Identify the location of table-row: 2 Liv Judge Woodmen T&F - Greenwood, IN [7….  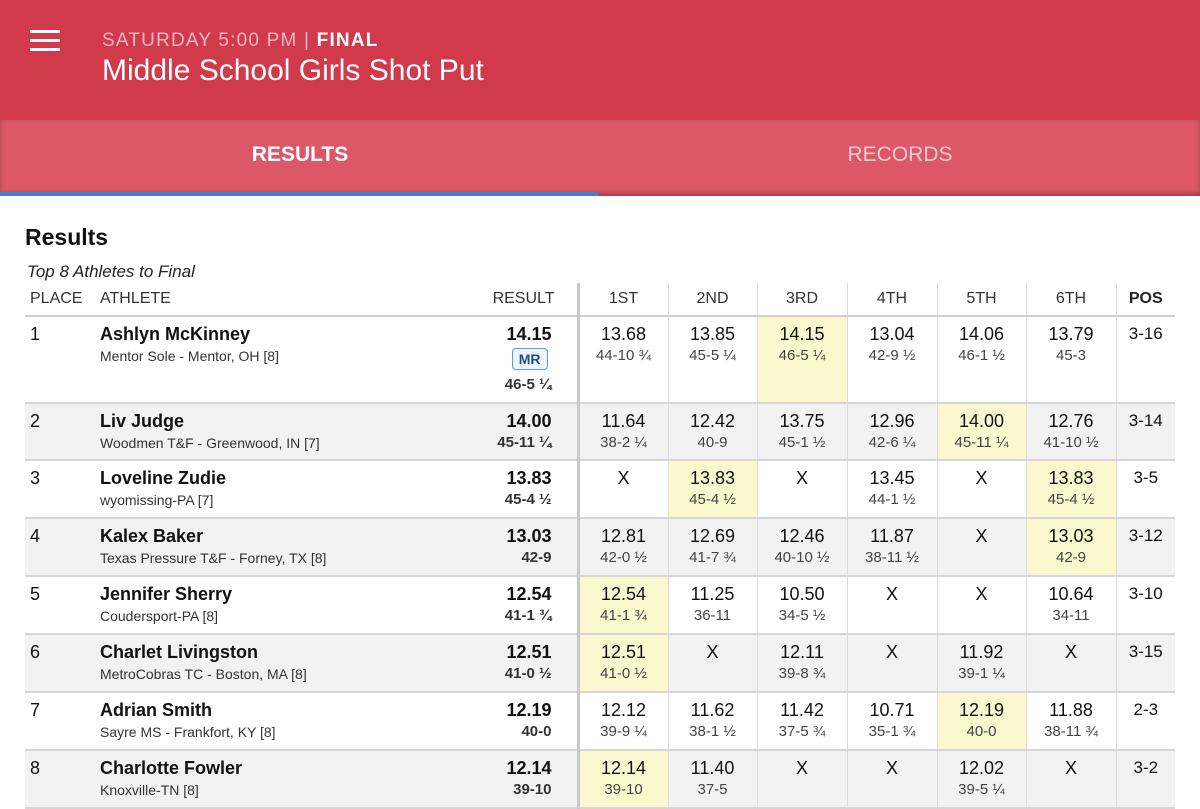
(600, 432).